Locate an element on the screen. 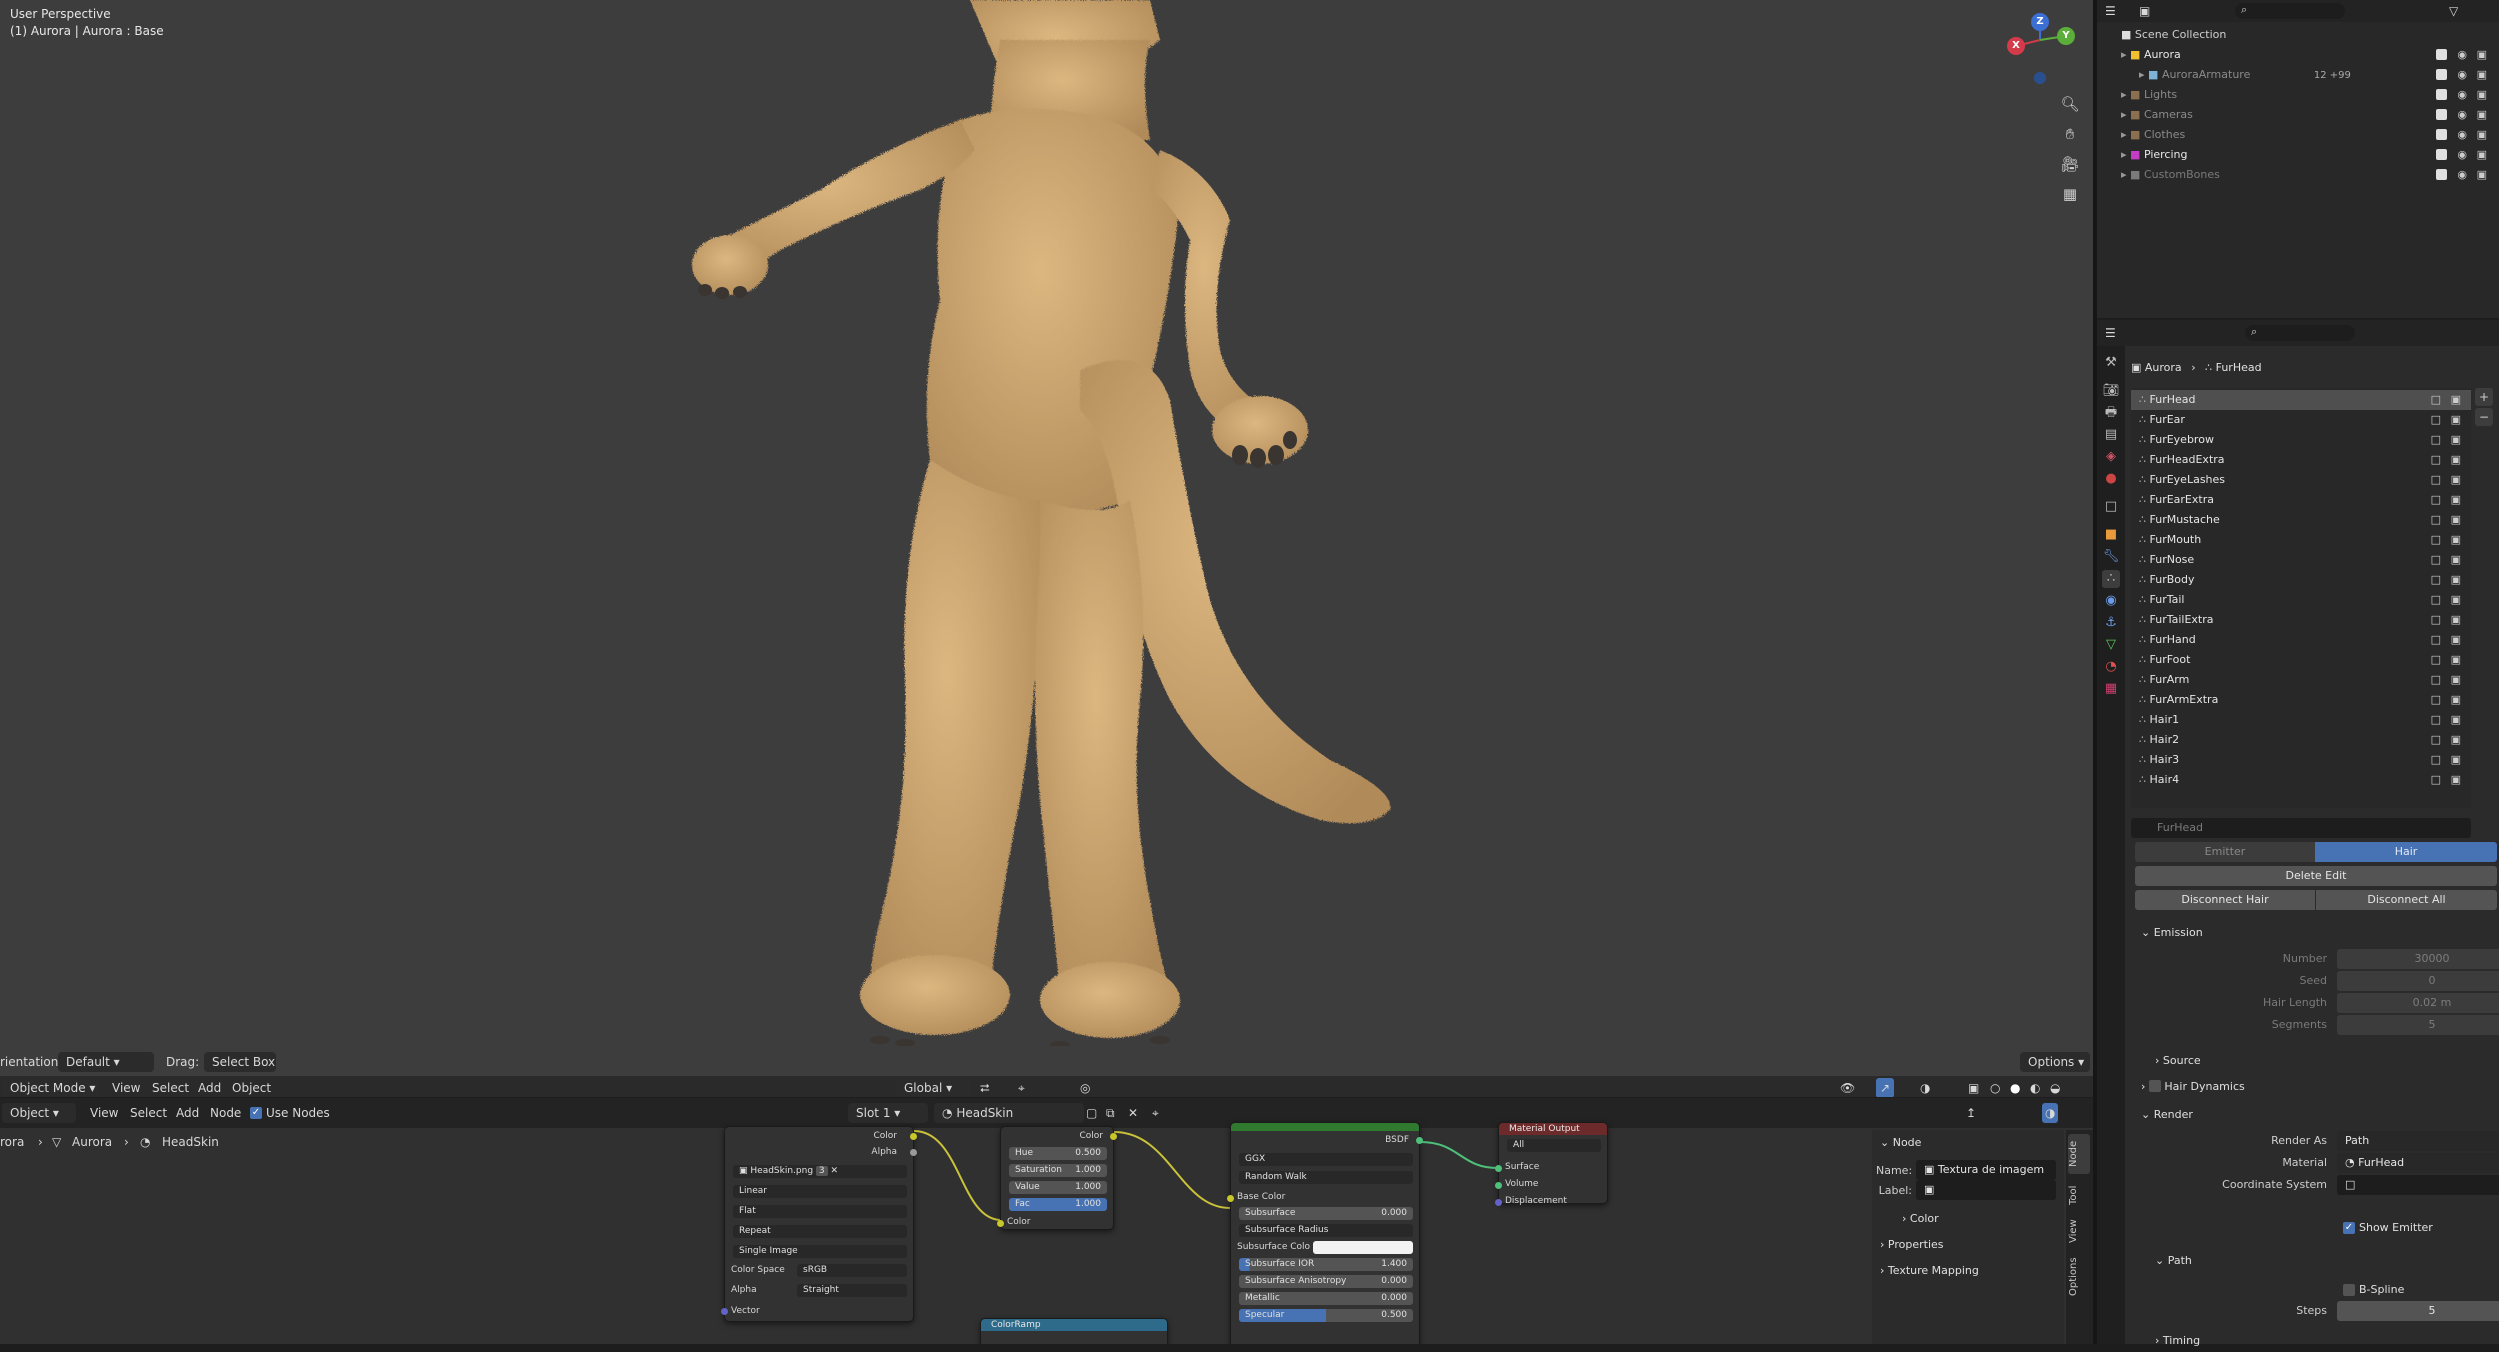  disconnect-hair-button: Disconnect Hair is located at coordinates (2225, 900).